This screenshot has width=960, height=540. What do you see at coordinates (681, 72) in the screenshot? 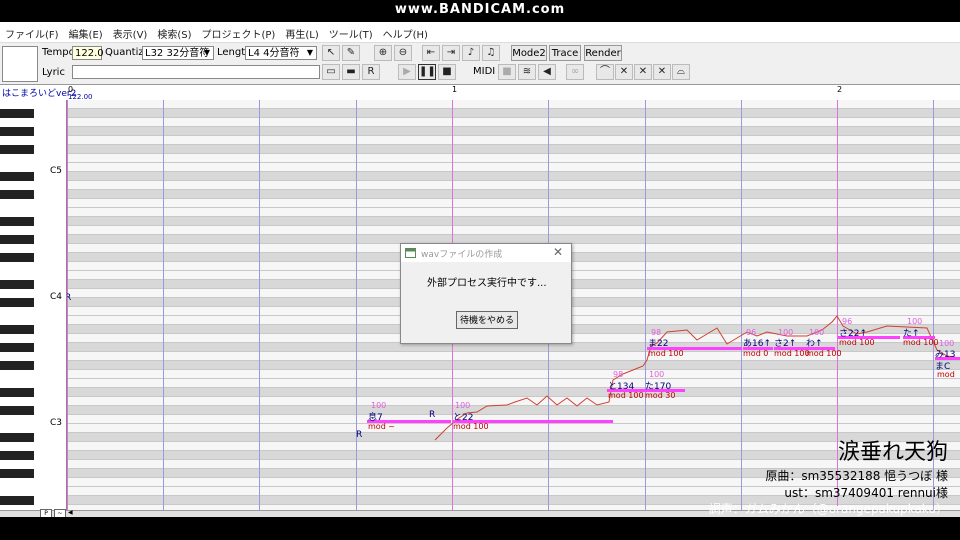
I see `envelope-icon: ⌓` at bounding box center [681, 72].